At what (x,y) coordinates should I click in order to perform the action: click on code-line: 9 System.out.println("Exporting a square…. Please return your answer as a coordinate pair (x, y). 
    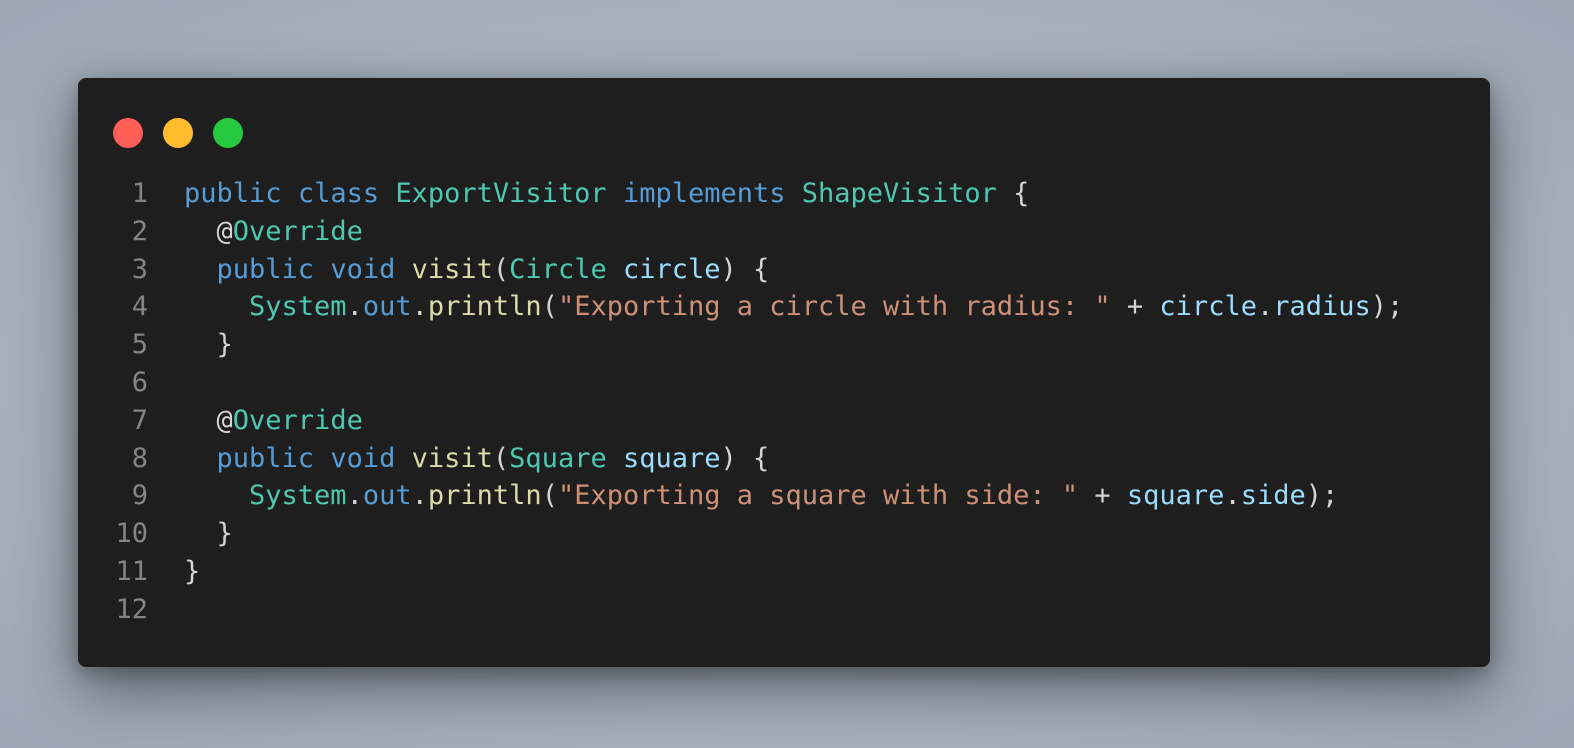
    Looking at the image, I should click on (784, 496).